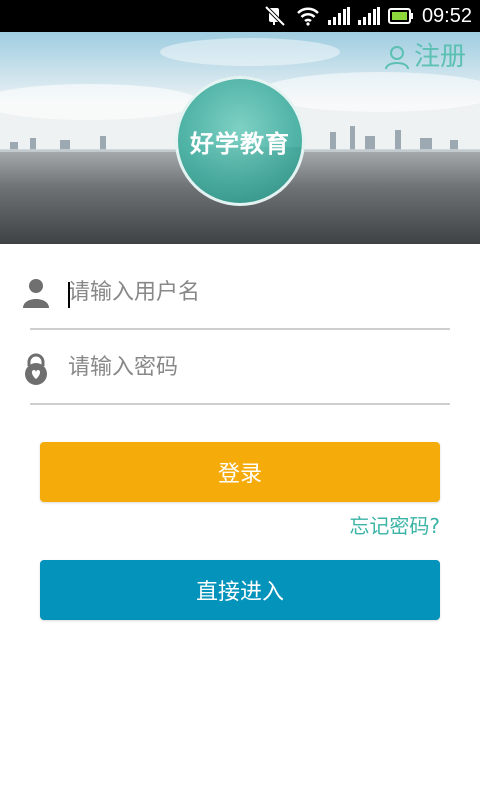 The width and height of the screenshot is (480, 800). Describe the element at coordinates (308, 16) in the screenshot. I see `wifi-icon` at that location.